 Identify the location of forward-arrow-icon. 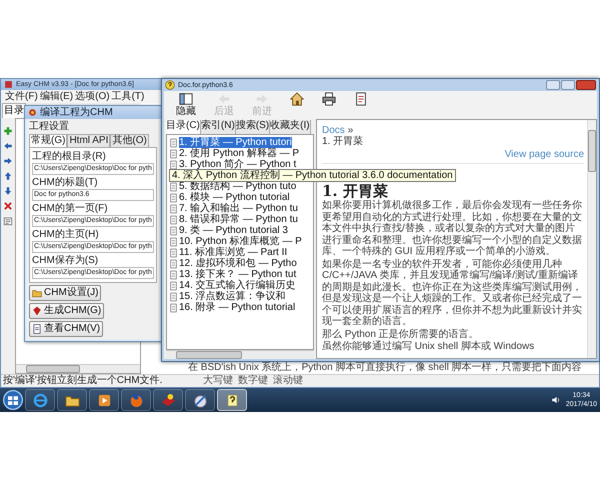
(262, 99).